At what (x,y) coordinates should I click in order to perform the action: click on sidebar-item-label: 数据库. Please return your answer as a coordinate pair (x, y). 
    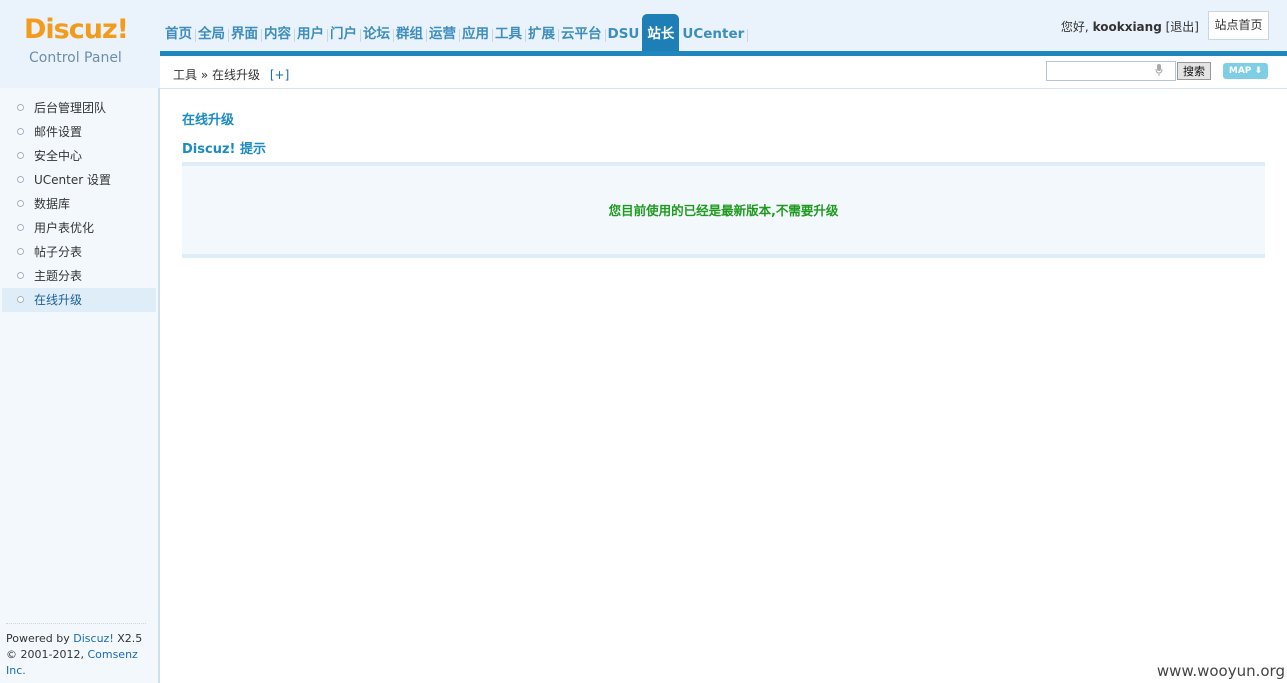
    Looking at the image, I should click on (52, 204).